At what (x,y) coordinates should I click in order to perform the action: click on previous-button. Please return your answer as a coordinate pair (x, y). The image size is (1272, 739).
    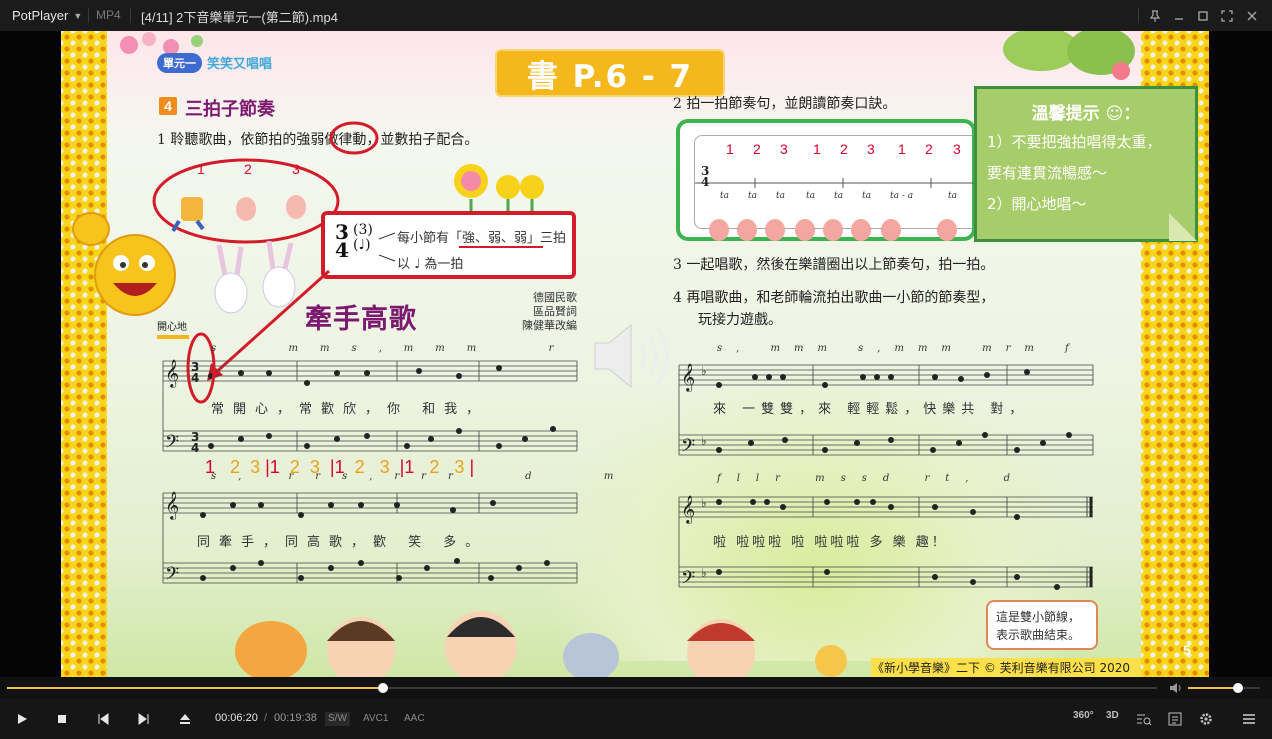
    Looking at the image, I should click on (103, 719).